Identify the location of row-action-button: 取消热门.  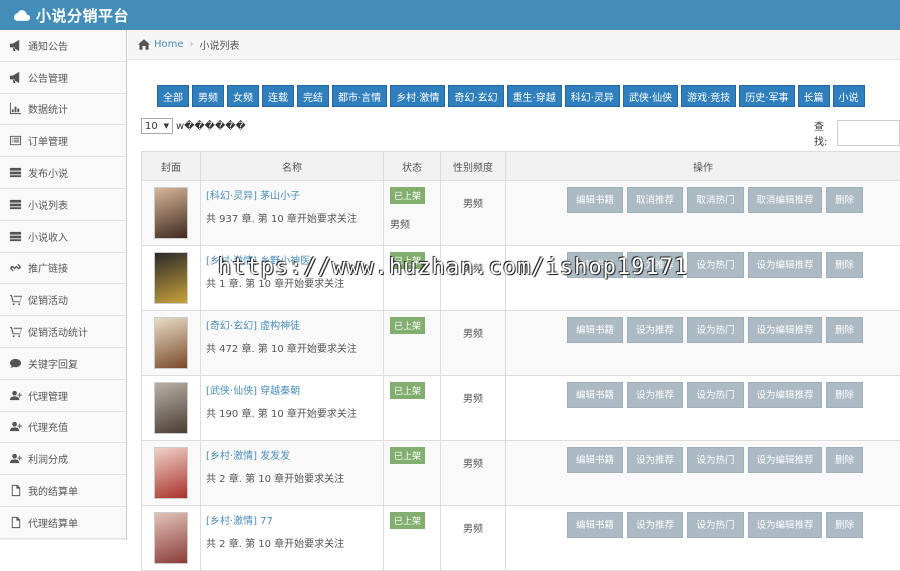
(715, 200).